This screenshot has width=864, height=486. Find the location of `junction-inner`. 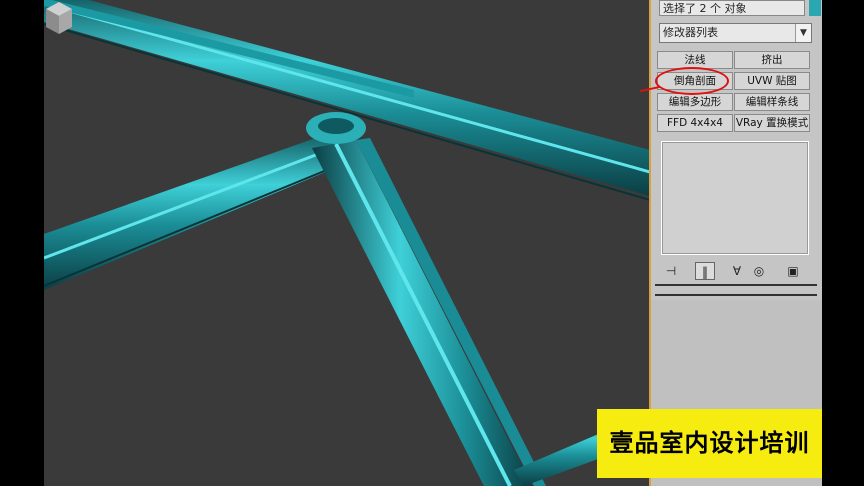

junction-inner is located at coordinates (336, 126).